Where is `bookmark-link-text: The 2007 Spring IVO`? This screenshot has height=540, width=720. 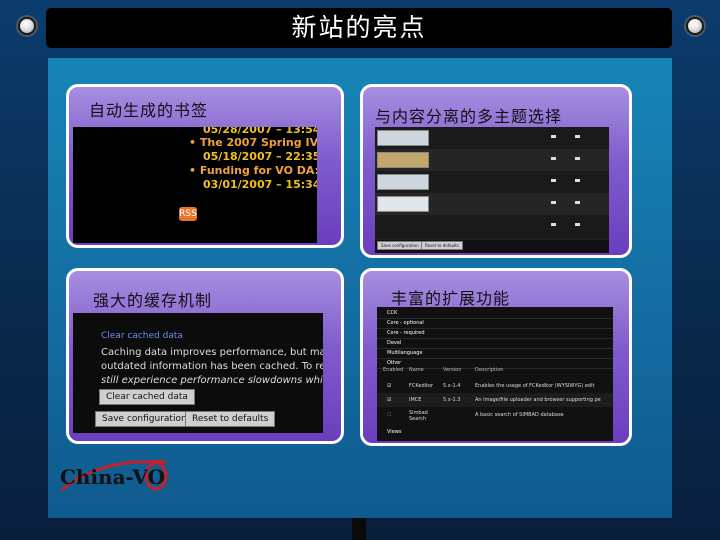
bookmark-link-text: The 2007 Spring IVO is located at coordinates (258, 142).